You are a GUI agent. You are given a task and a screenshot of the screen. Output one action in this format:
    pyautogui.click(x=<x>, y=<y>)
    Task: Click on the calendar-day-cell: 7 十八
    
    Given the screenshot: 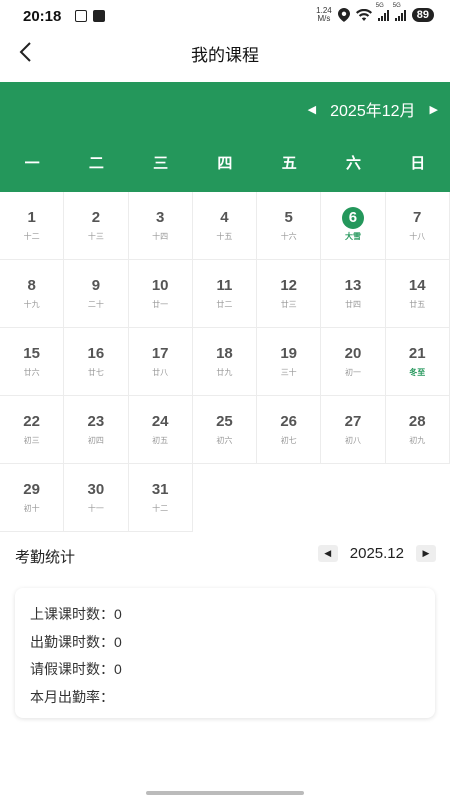 What is the action you would take?
    pyautogui.click(x=417, y=226)
    